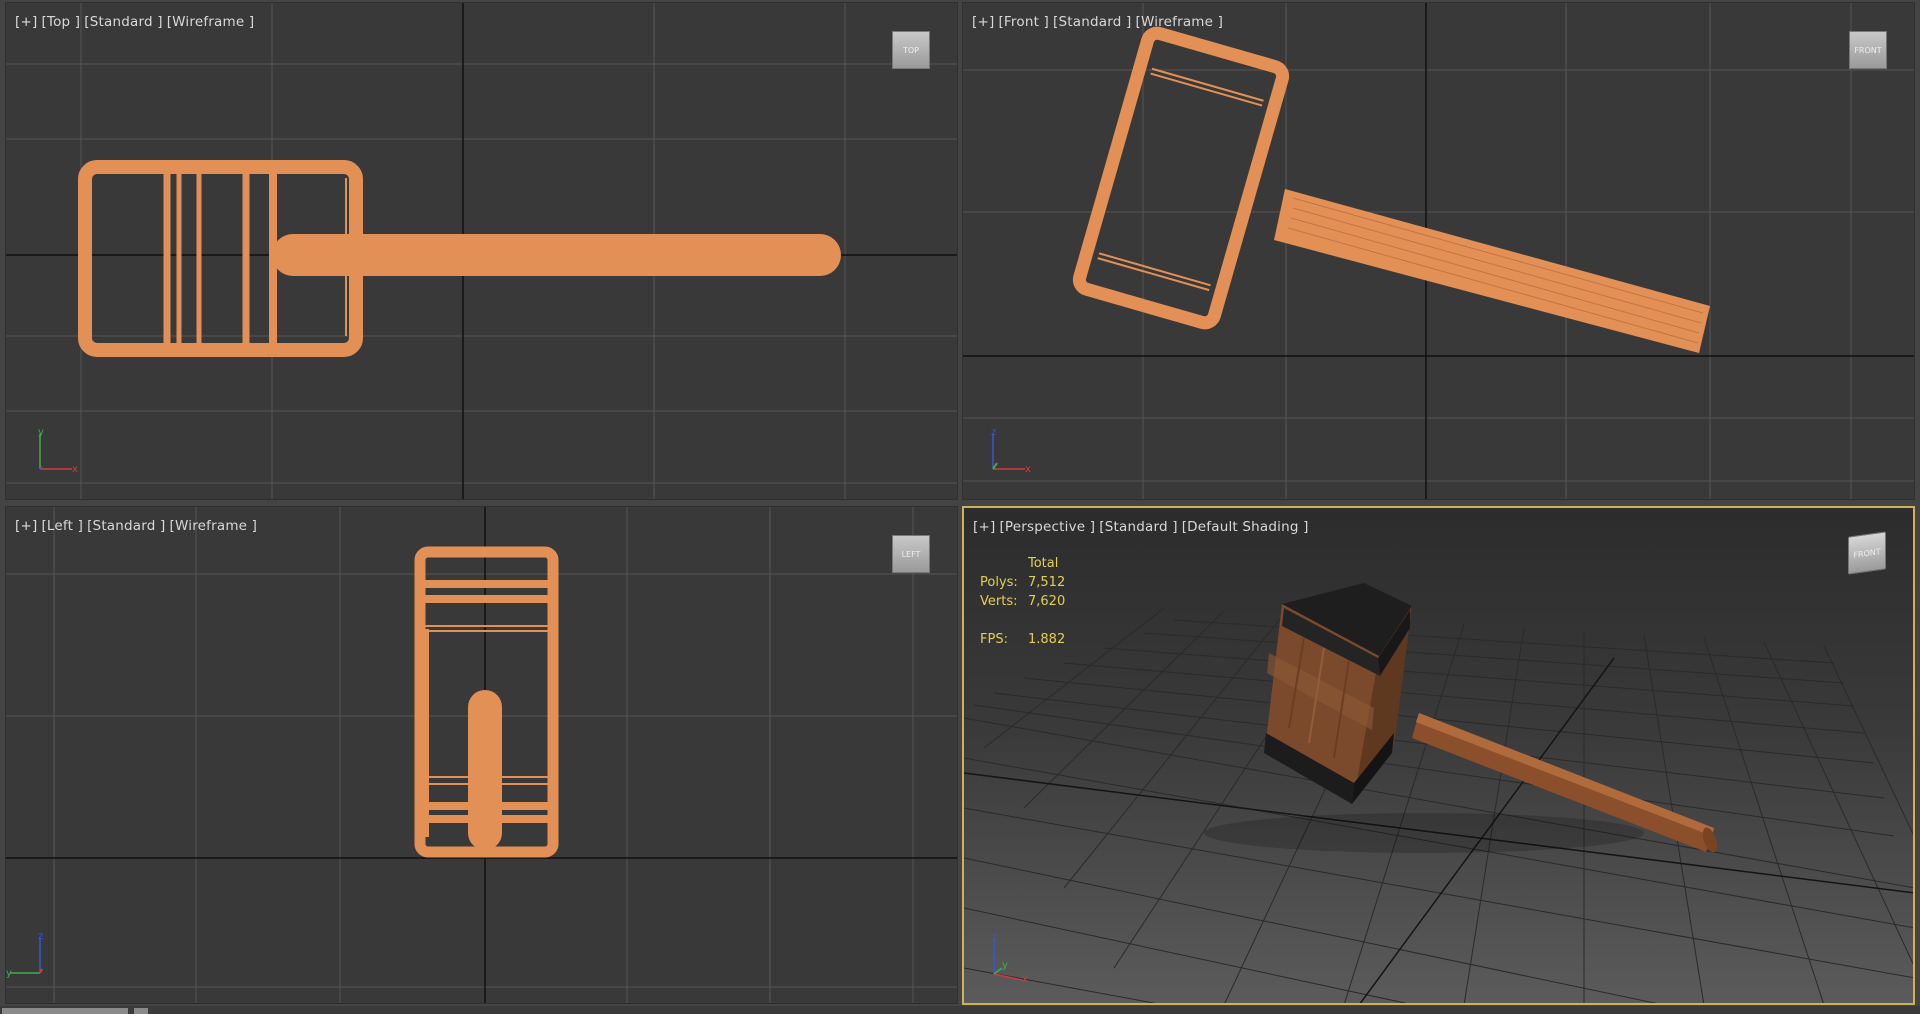 The height and width of the screenshot is (1014, 1920). I want to click on time-slider-arrow, so click(141, 1011).